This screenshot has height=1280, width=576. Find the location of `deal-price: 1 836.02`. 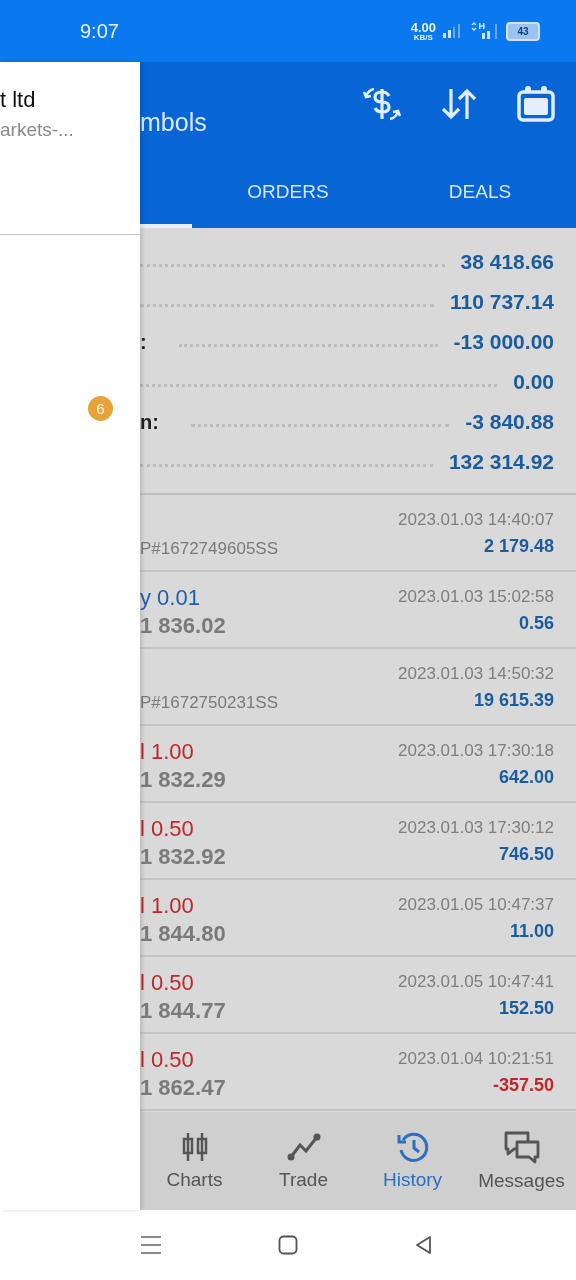

deal-price: 1 836.02 is located at coordinates (183, 626).